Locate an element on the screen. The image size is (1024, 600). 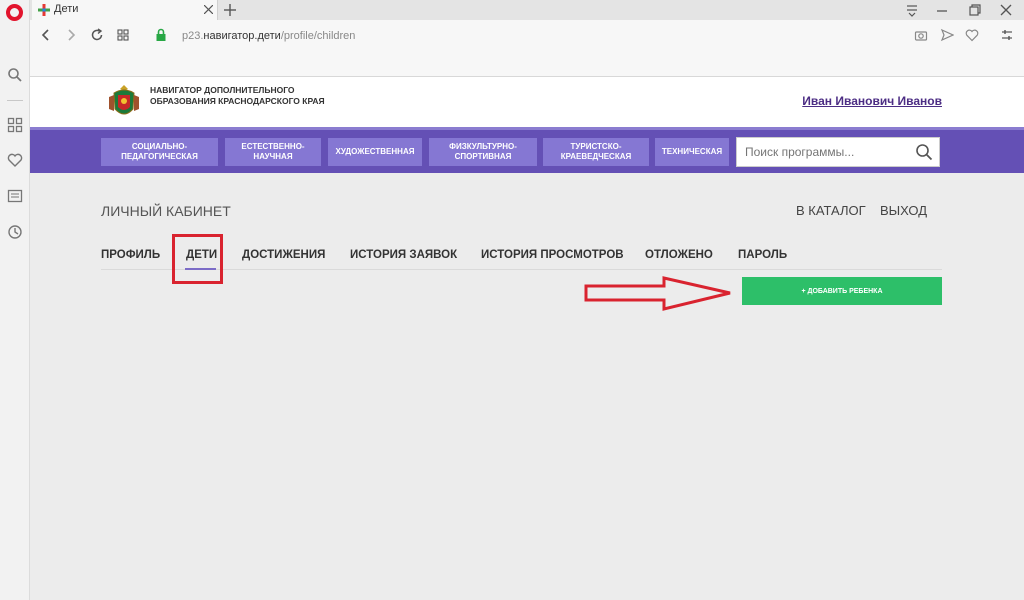
send-icon is located at coordinates (947, 35).